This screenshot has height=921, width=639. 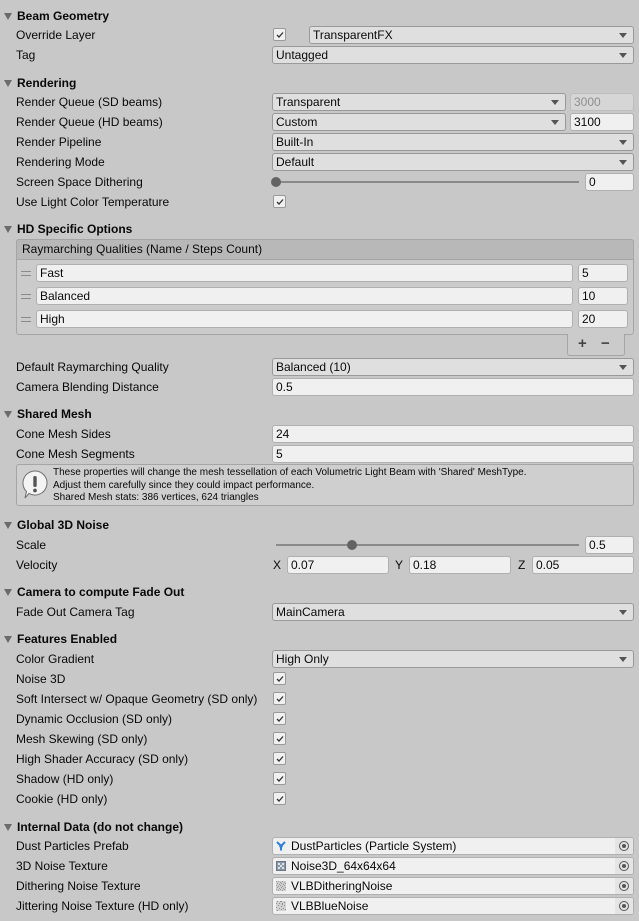 What do you see at coordinates (582, 344) in the screenshot?
I see `add-item-button: +` at bounding box center [582, 344].